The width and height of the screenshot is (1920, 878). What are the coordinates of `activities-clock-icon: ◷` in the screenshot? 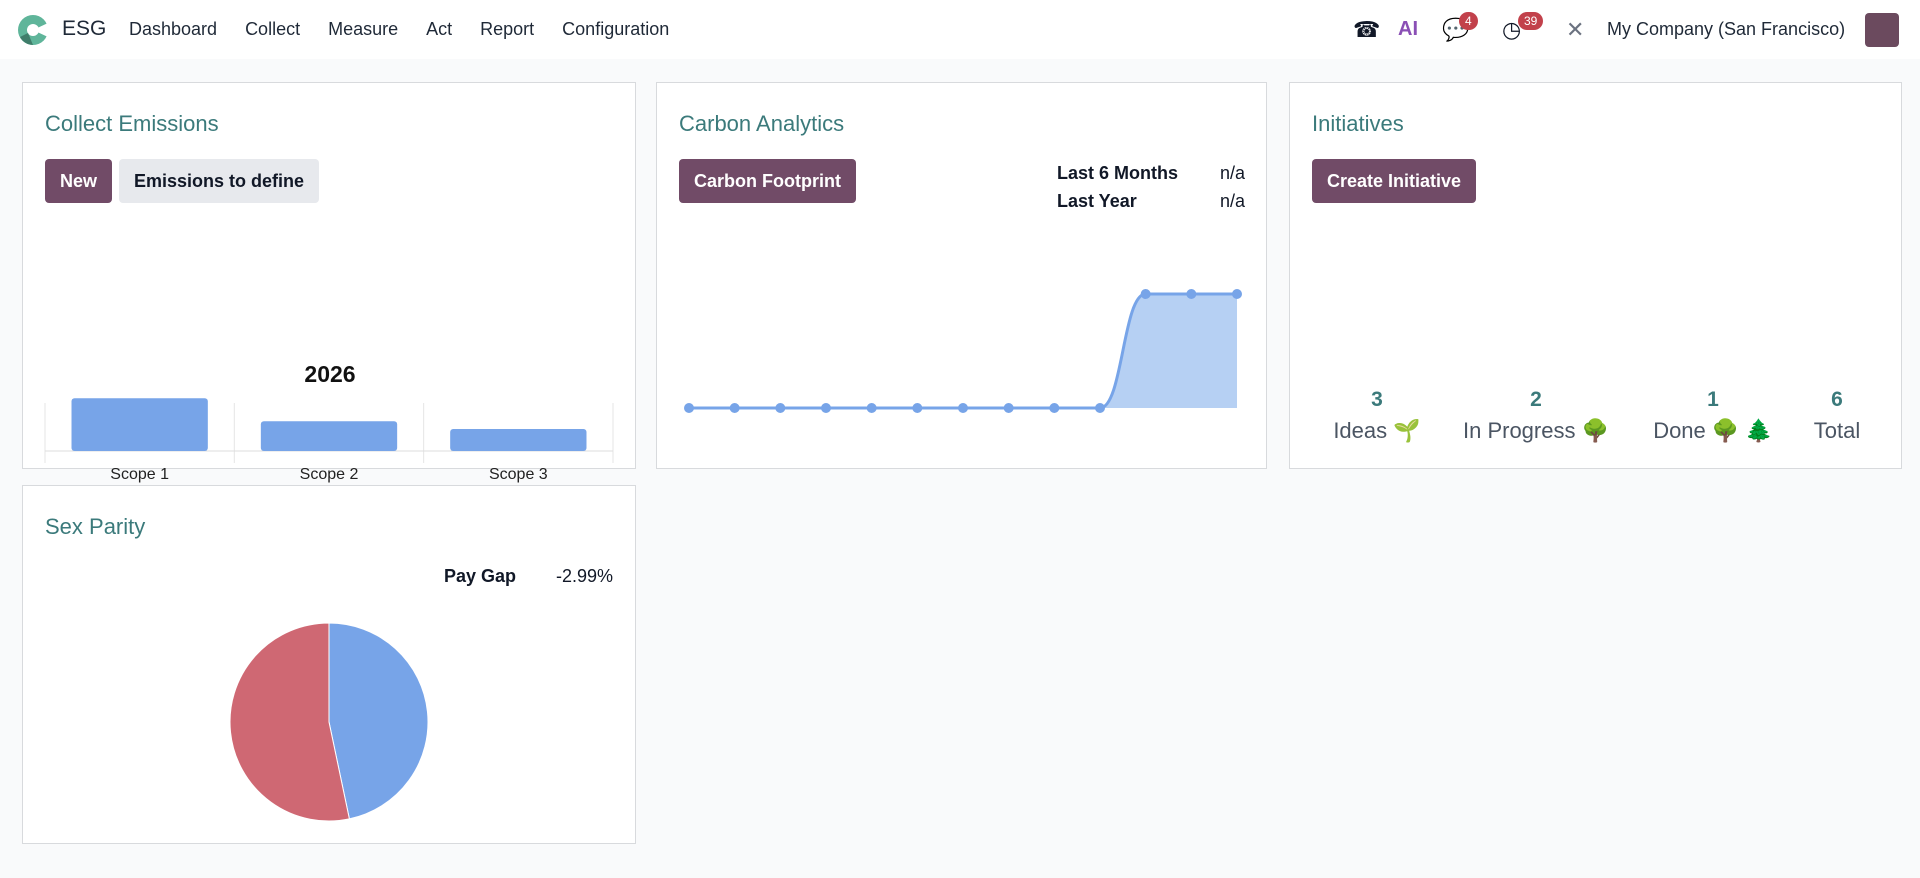 It's located at (1511, 29).